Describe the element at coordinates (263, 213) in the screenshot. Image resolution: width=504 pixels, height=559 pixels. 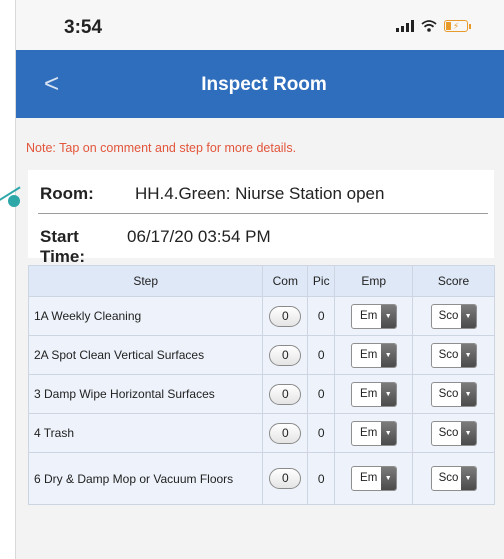
I see `divider` at that location.